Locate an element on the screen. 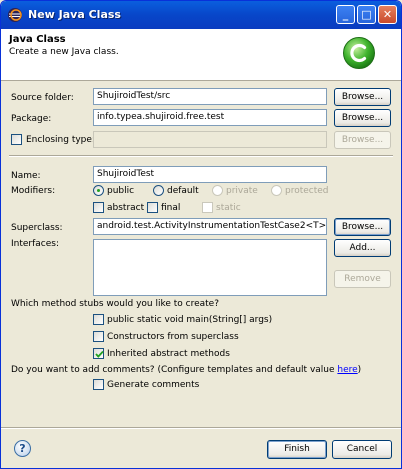 The image size is (402, 469). interfaces-list is located at coordinates (210, 267).